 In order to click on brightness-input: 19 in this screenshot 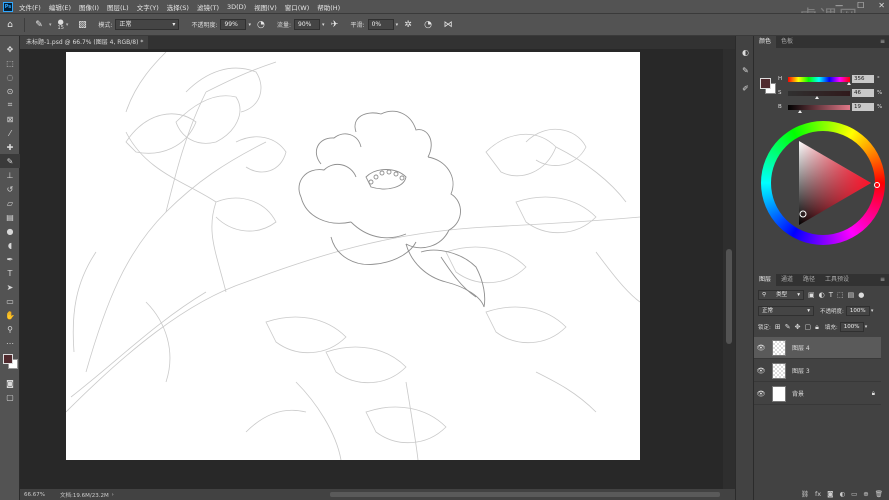, I will do `click(863, 107)`.